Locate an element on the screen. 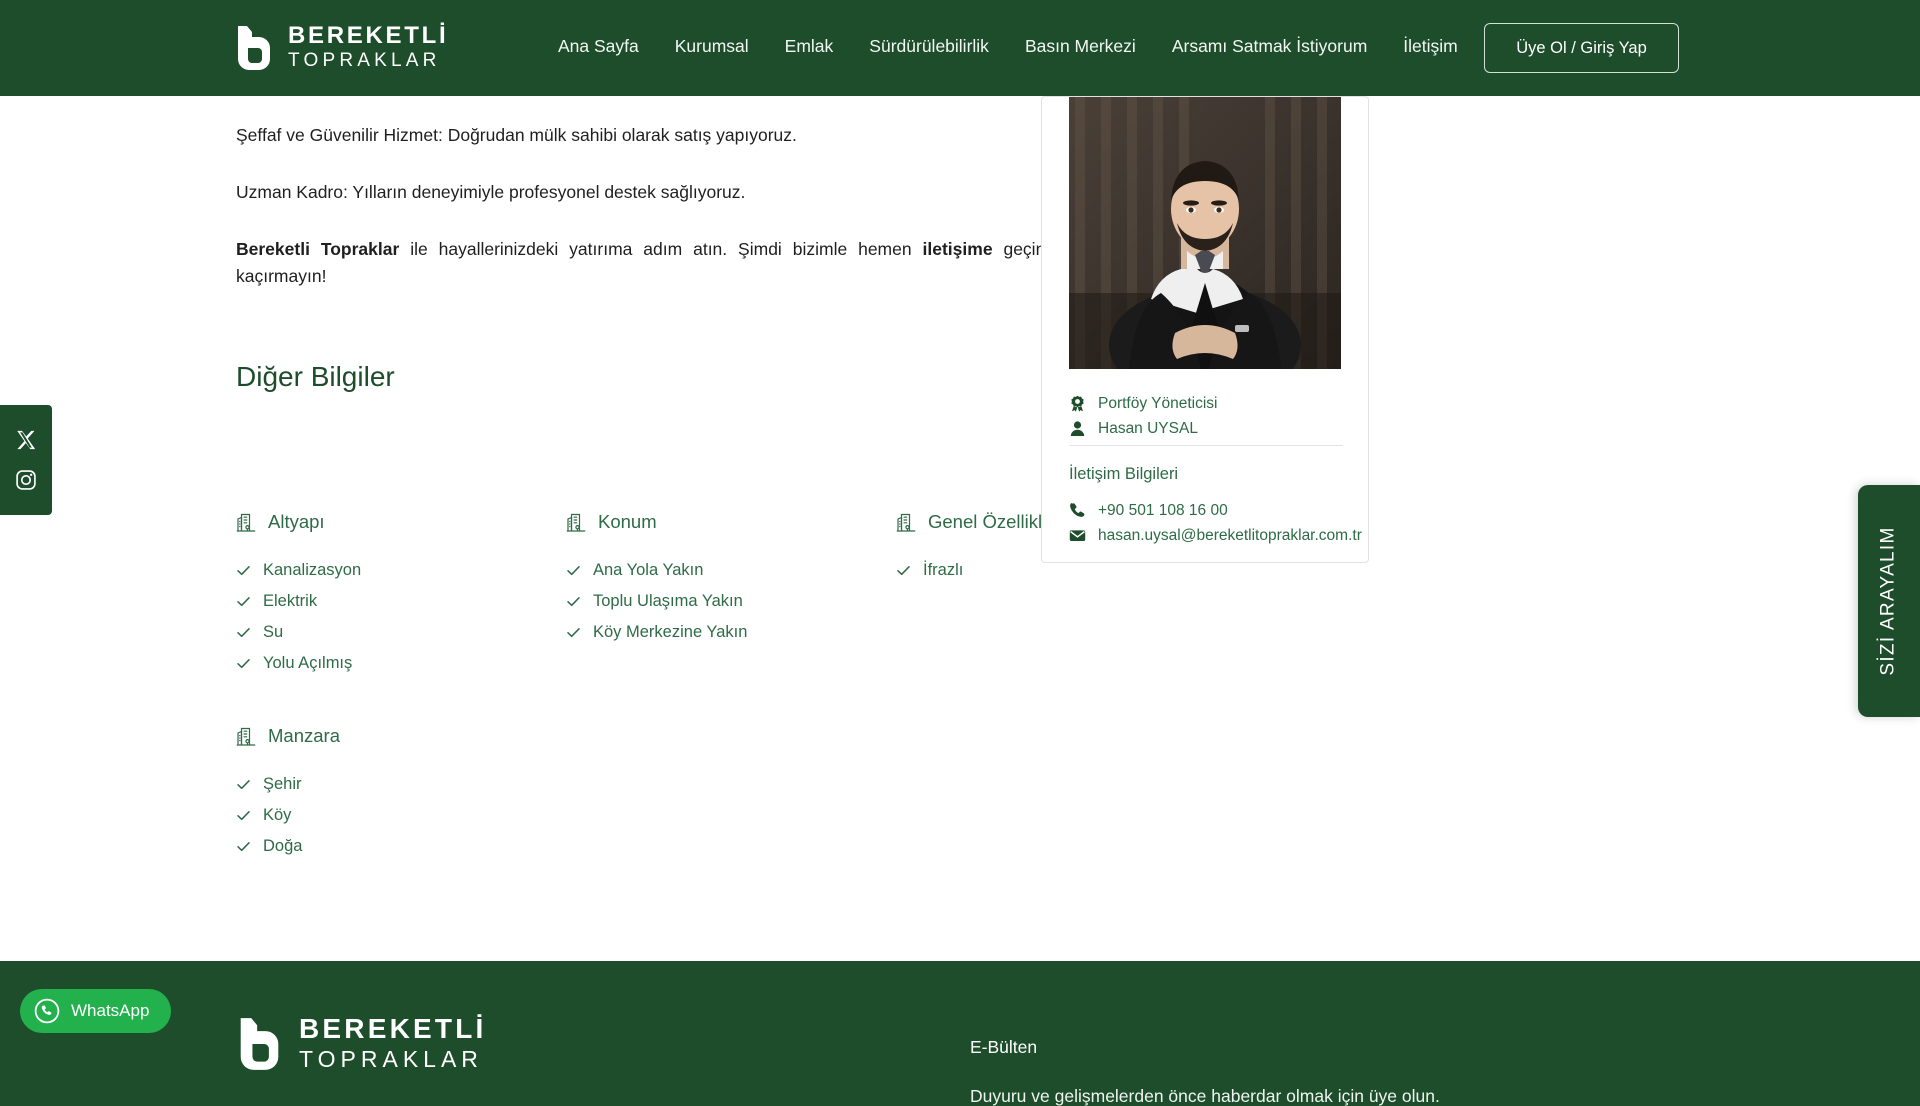 The image size is (1920, 1106). feature-item-label: Toplu Ulaşıma Yakın is located at coordinates (668, 601).